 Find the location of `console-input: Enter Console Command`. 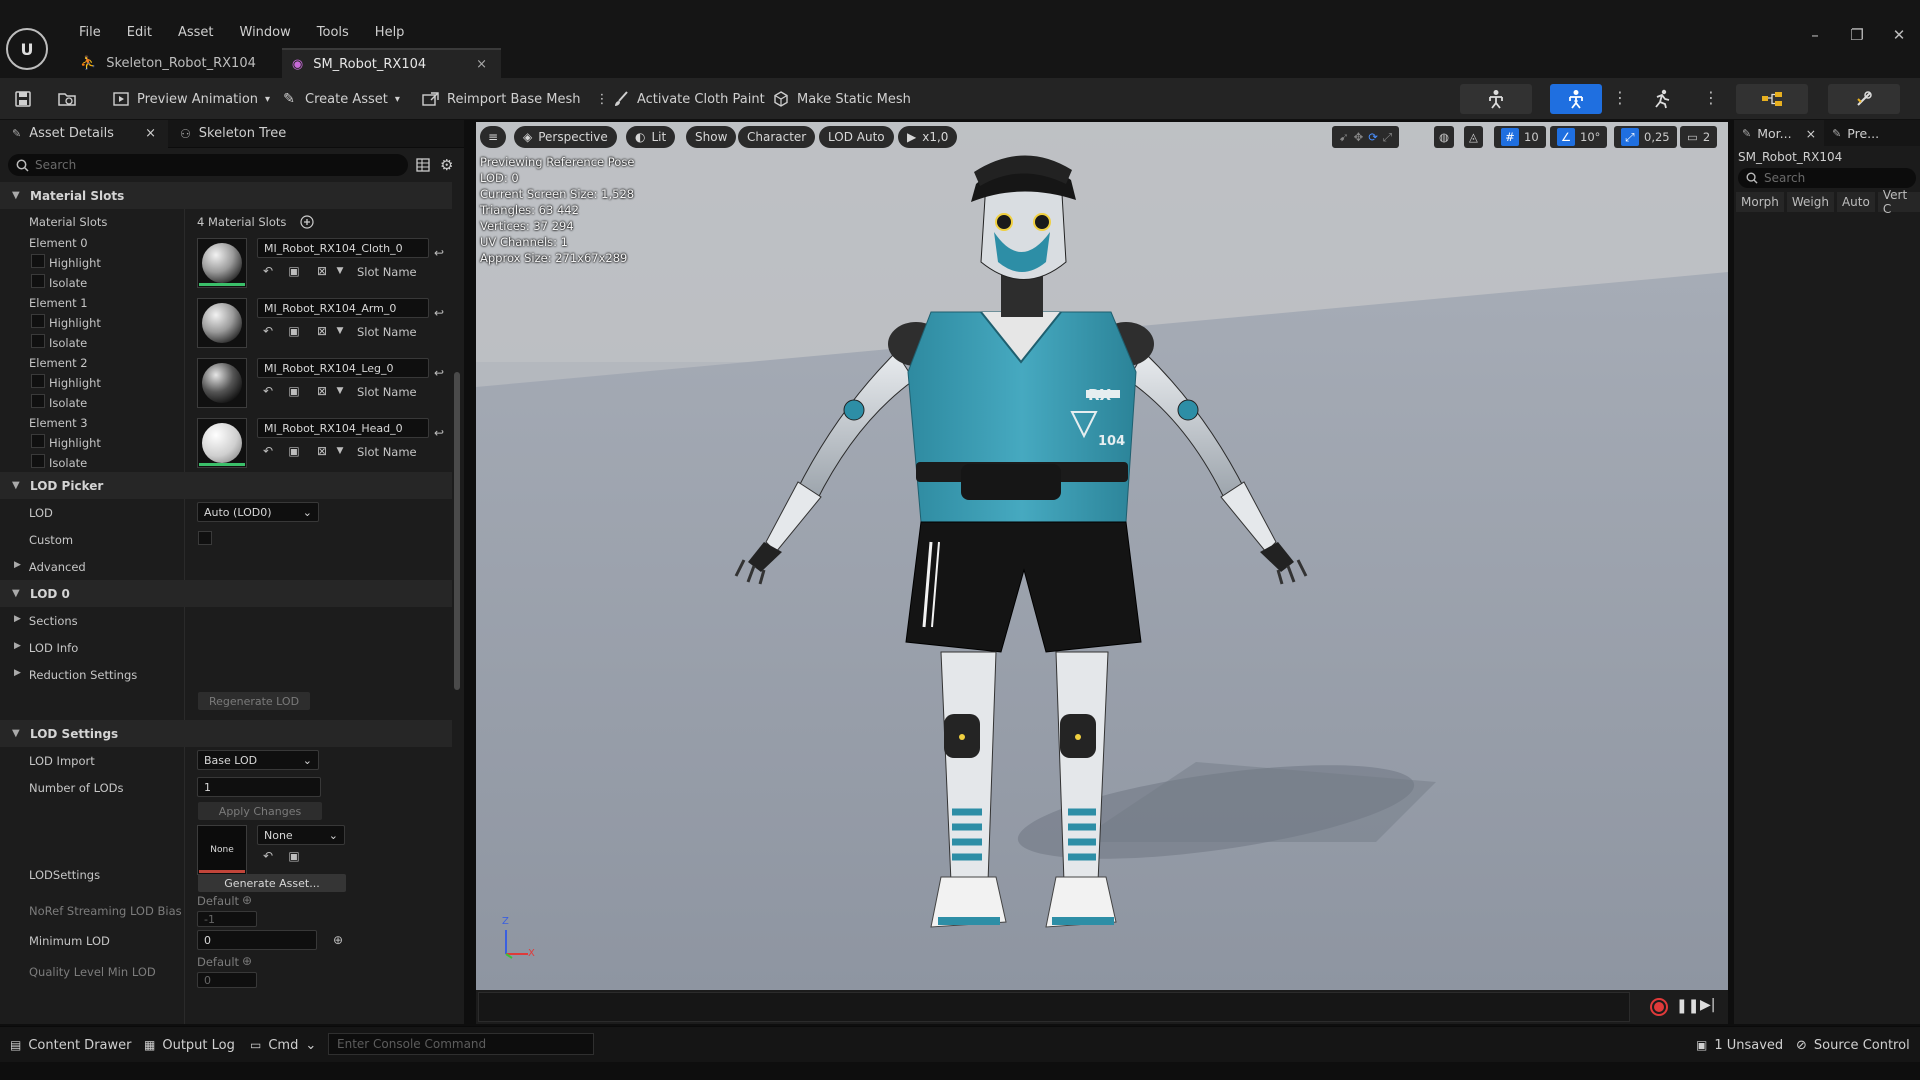

console-input: Enter Console Command is located at coordinates (461, 1044).